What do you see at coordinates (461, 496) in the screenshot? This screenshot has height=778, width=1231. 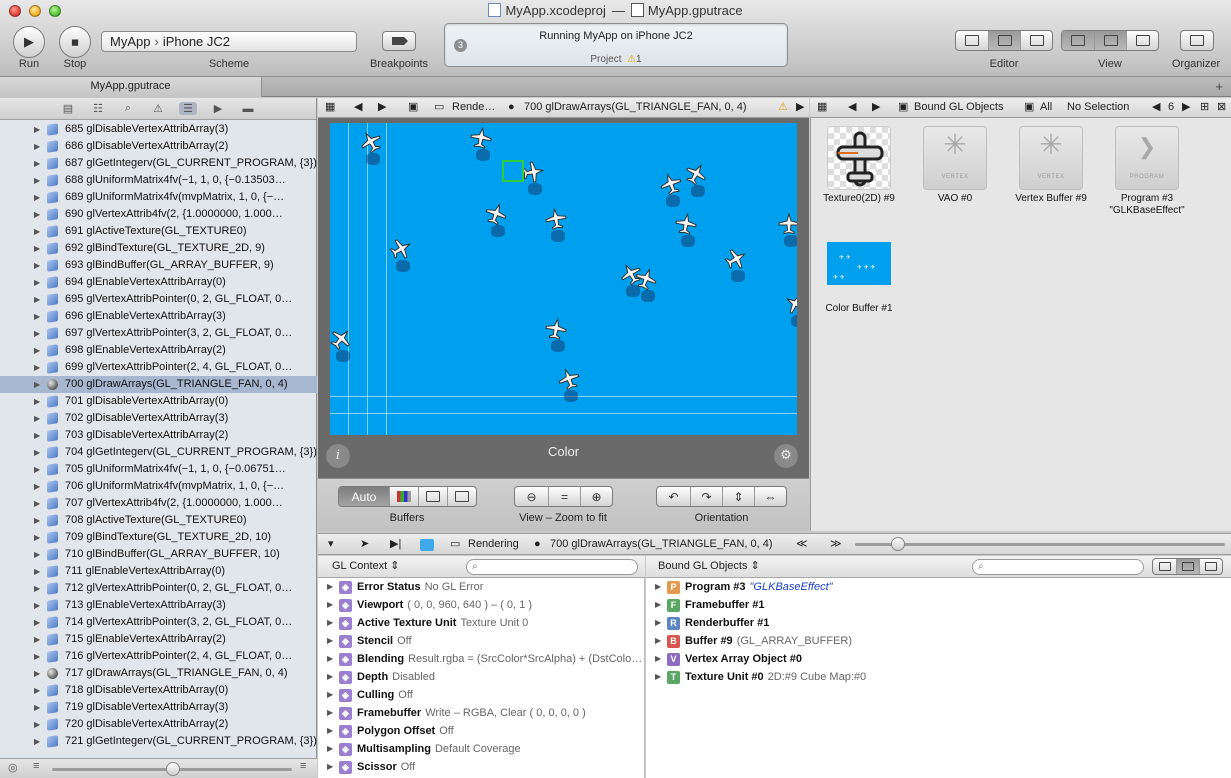 I see `buffers-stencil-button` at bounding box center [461, 496].